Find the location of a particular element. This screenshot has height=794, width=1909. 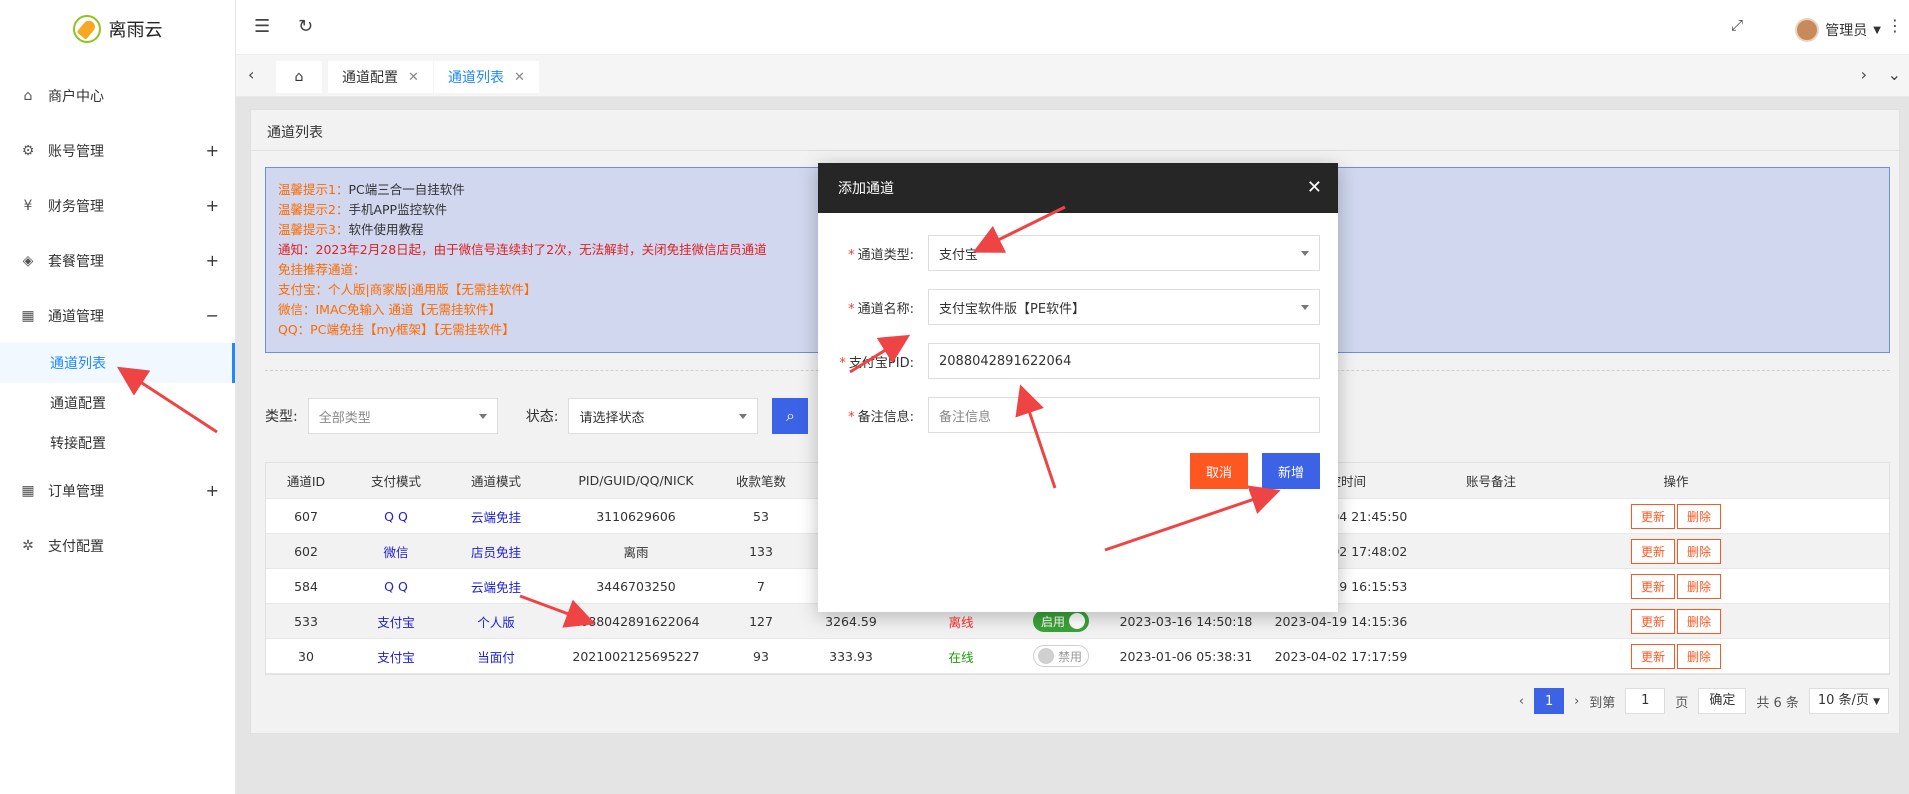

submit-add-button: 新增 is located at coordinates (1291, 471).